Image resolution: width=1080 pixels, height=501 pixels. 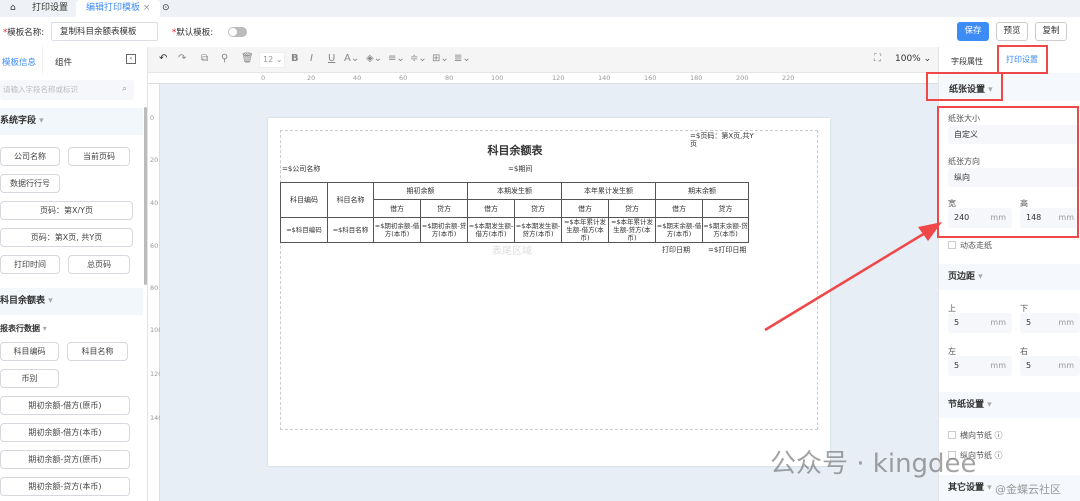 I want to click on watermark-main: 公众号 · kingdee, so click(x=873, y=464).